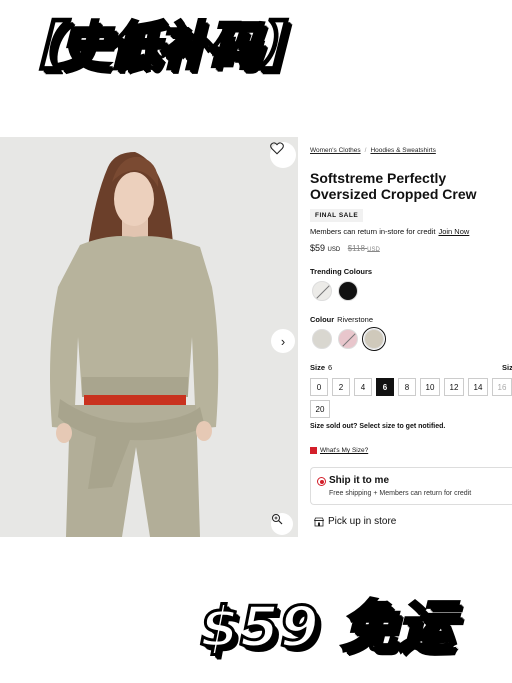 The image size is (512, 683). Describe the element at coordinates (318, 367) in the screenshot. I see `size-heading: Size` at that location.